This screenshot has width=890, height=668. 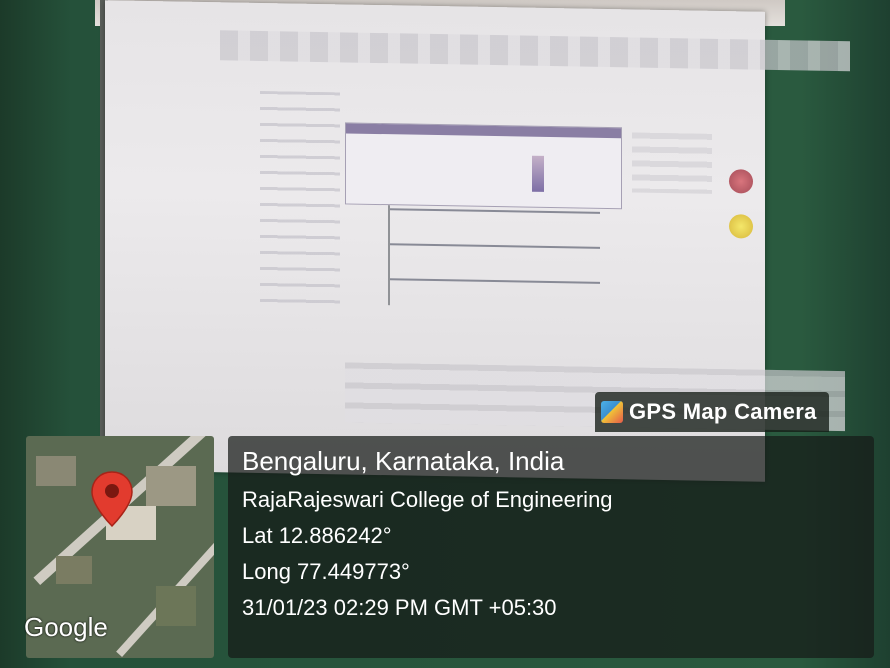 What do you see at coordinates (535, 51) in the screenshot?
I see `projected-menu-bar` at bounding box center [535, 51].